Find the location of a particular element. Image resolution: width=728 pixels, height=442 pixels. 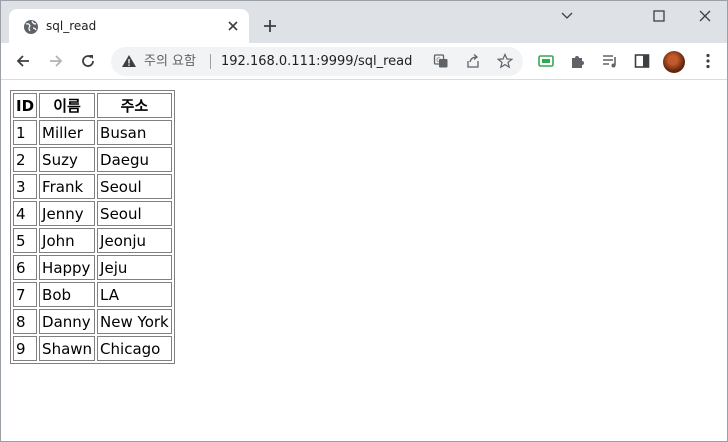

cell-name: Miller is located at coordinates (67, 132).